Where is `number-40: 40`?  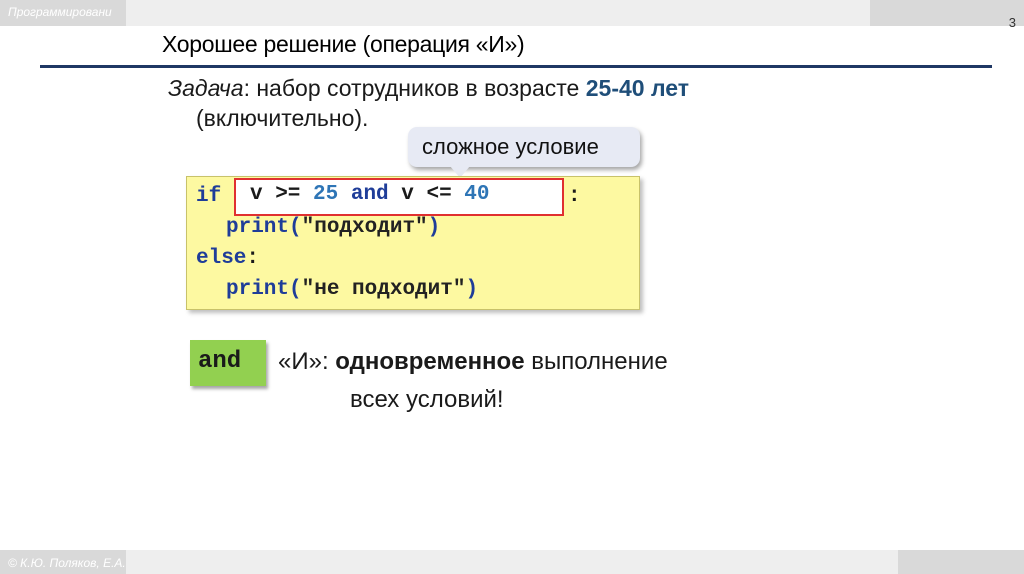 number-40: 40 is located at coordinates (477, 194).